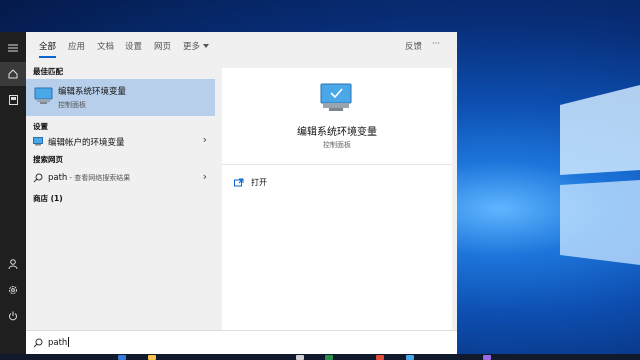  I want to click on feedback-button: 反馈, so click(413, 46).